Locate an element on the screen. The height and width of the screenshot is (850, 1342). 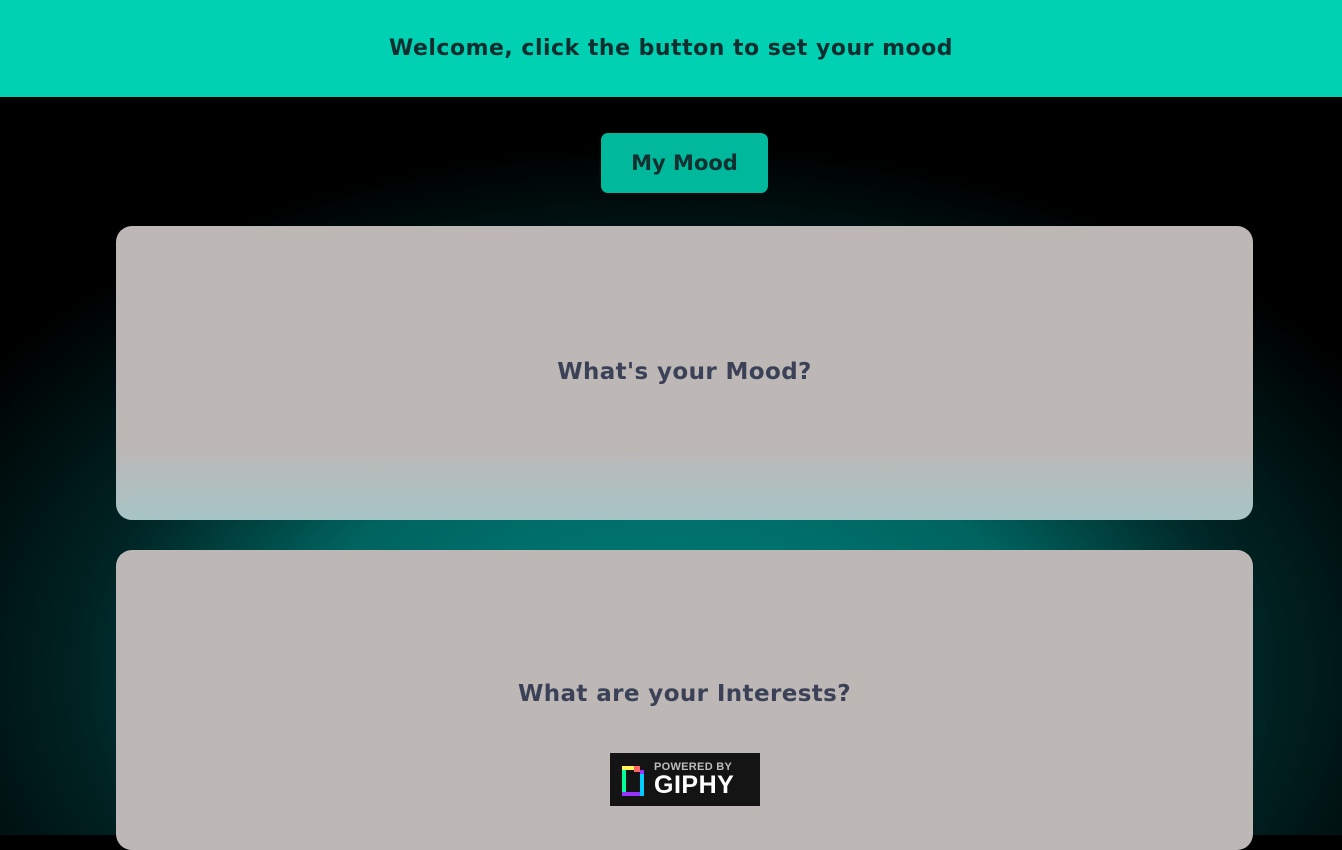
giphy-label: GIPHY is located at coordinates (694, 784).